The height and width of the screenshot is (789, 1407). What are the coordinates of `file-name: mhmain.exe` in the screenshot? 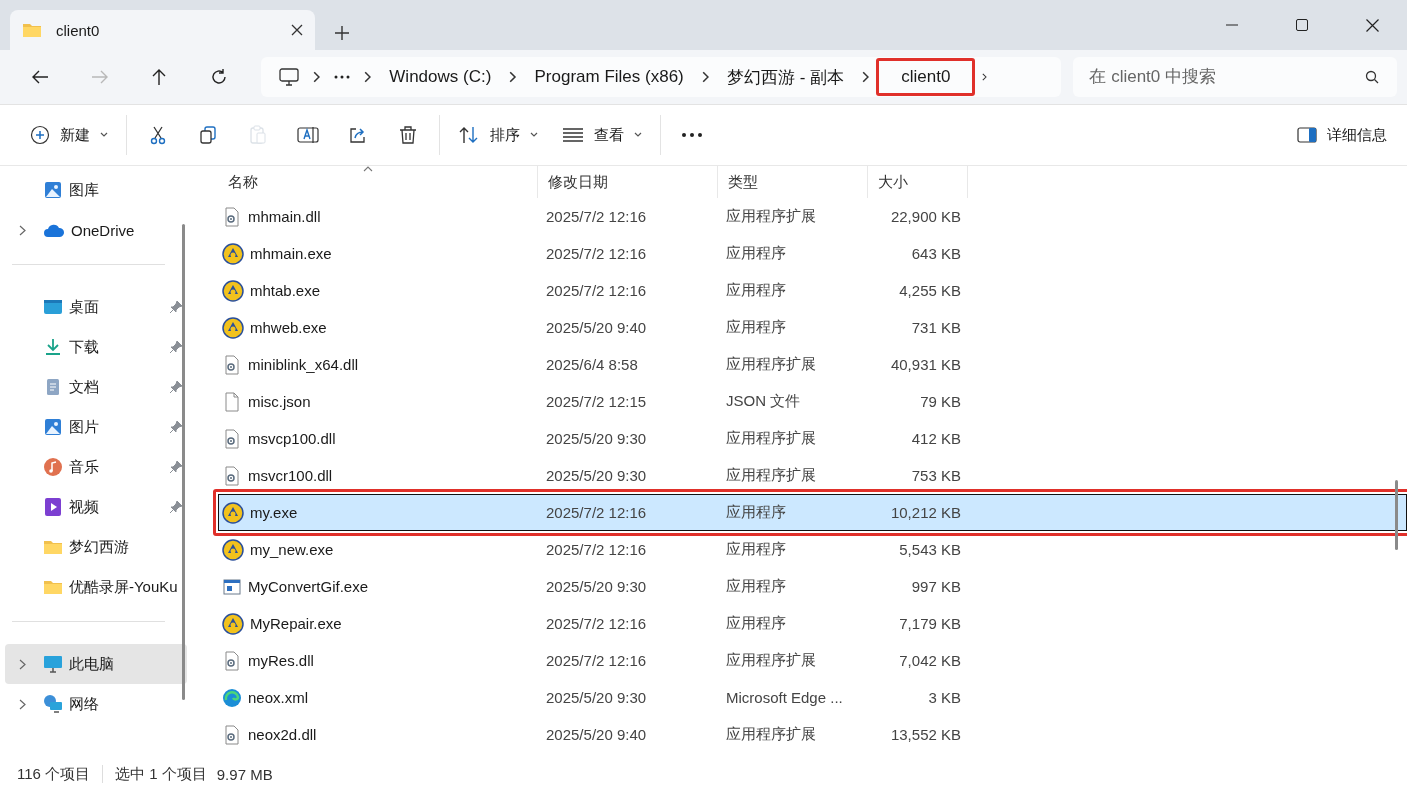 It's located at (291, 253).